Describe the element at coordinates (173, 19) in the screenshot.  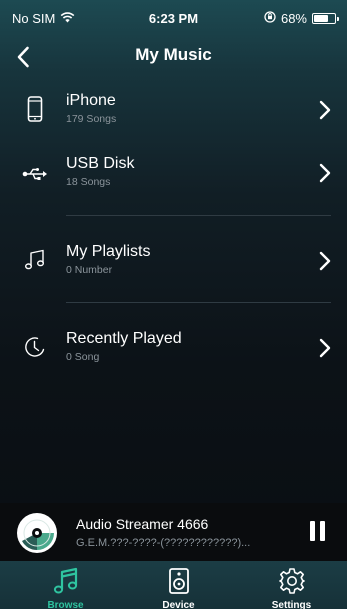
I see `status-bar: No SIM 6:23 PM 68%` at that location.